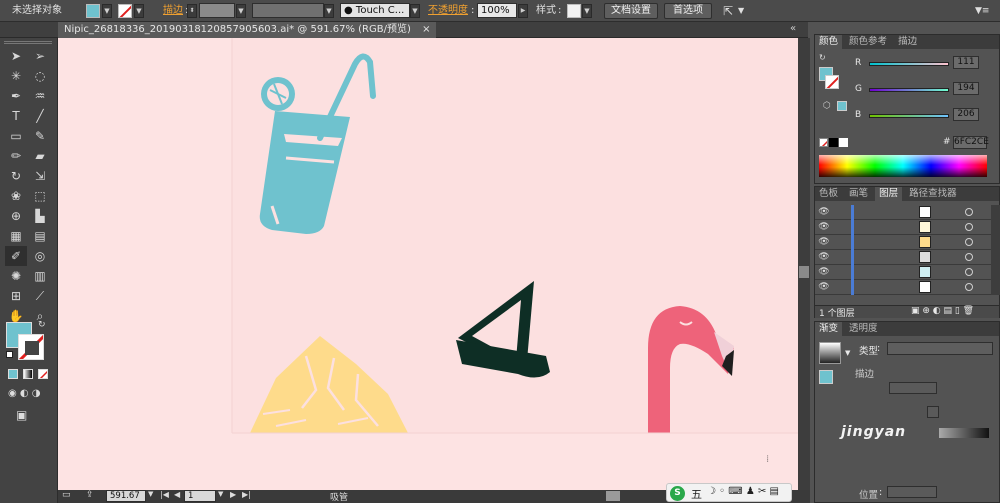  Describe the element at coordinates (217, 10) in the screenshot. I see `stroke-weight-field` at that location.